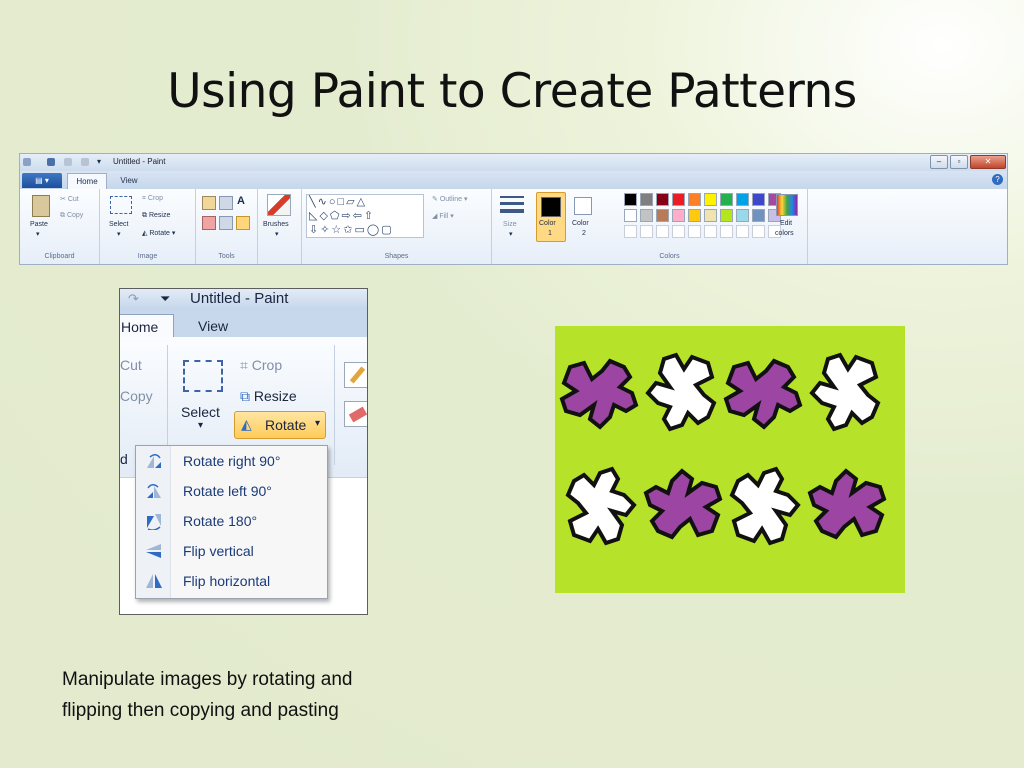  What do you see at coordinates (231, 521) in the screenshot?
I see `menu-item-rotate-180: Rotate 180°` at bounding box center [231, 521].